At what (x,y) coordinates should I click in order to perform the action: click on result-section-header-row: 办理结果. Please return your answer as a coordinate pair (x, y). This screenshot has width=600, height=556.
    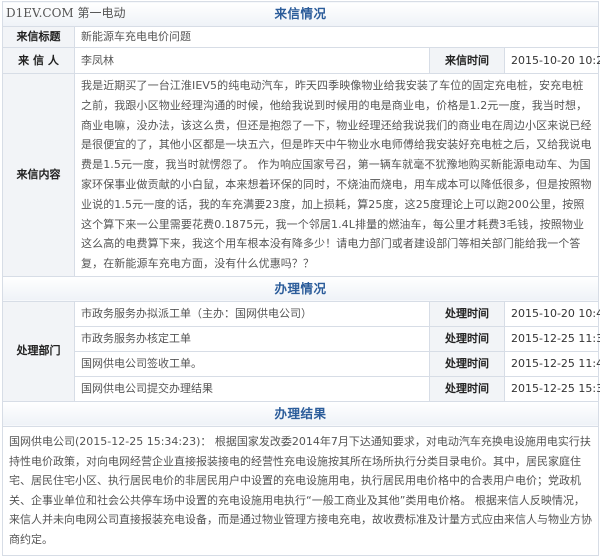
    Looking at the image, I should click on (300, 413).